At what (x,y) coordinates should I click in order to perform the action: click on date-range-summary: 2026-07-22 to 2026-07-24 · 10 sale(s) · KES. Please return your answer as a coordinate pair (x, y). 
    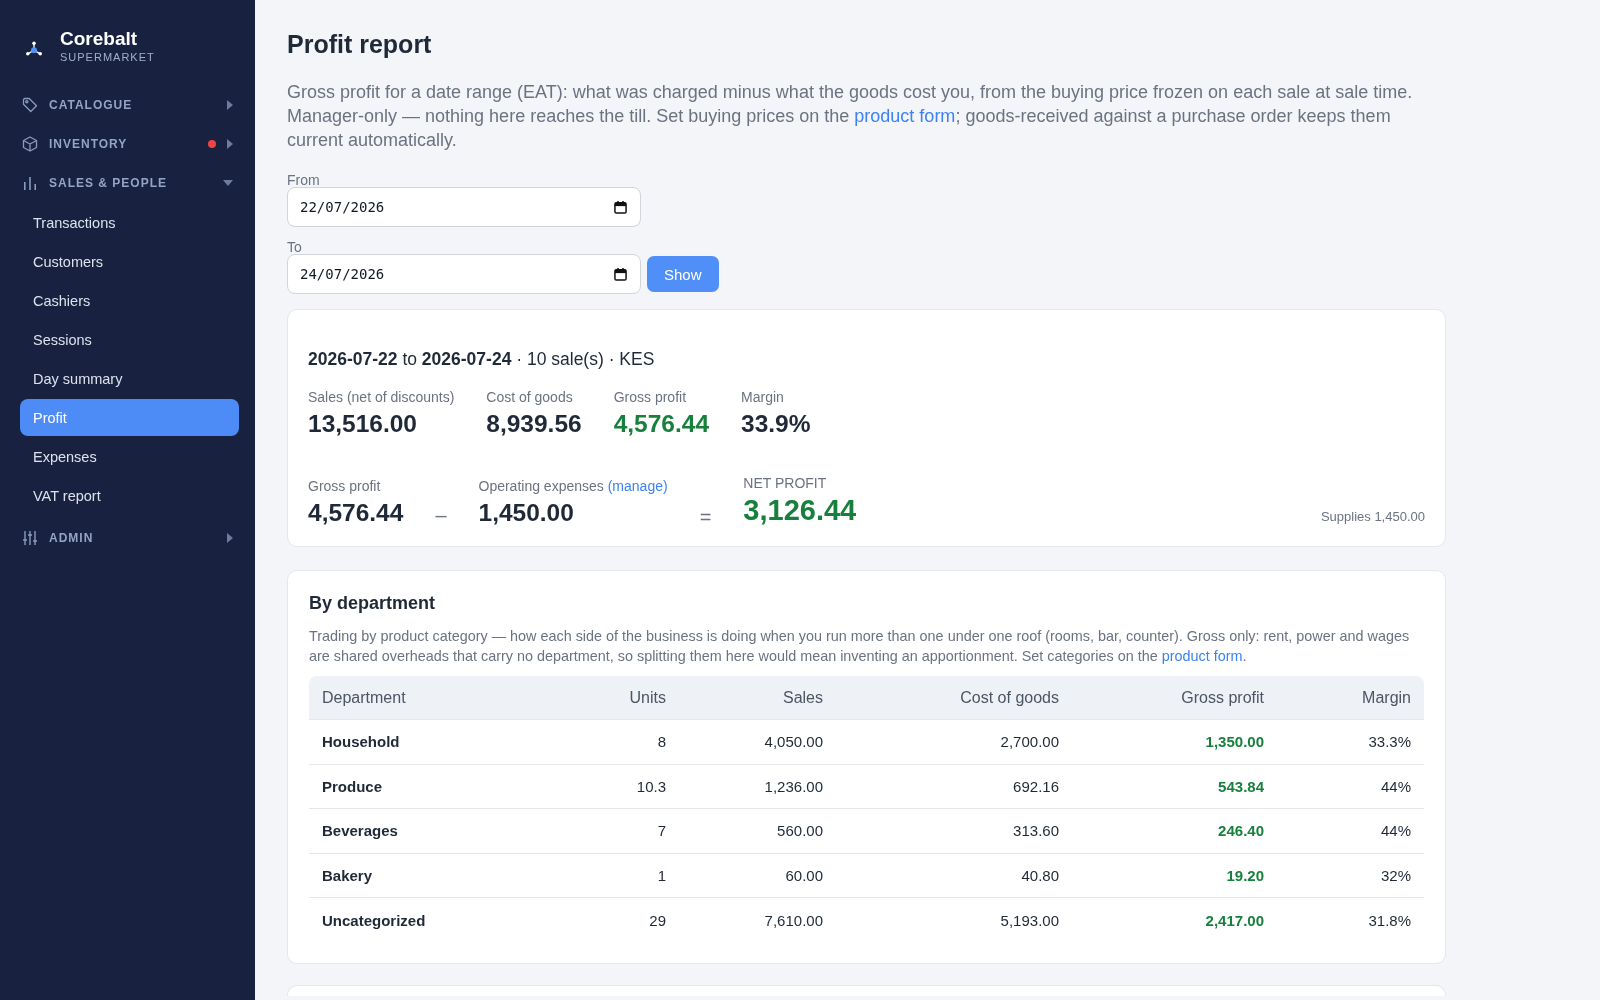
    Looking at the image, I should click on (481, 359).